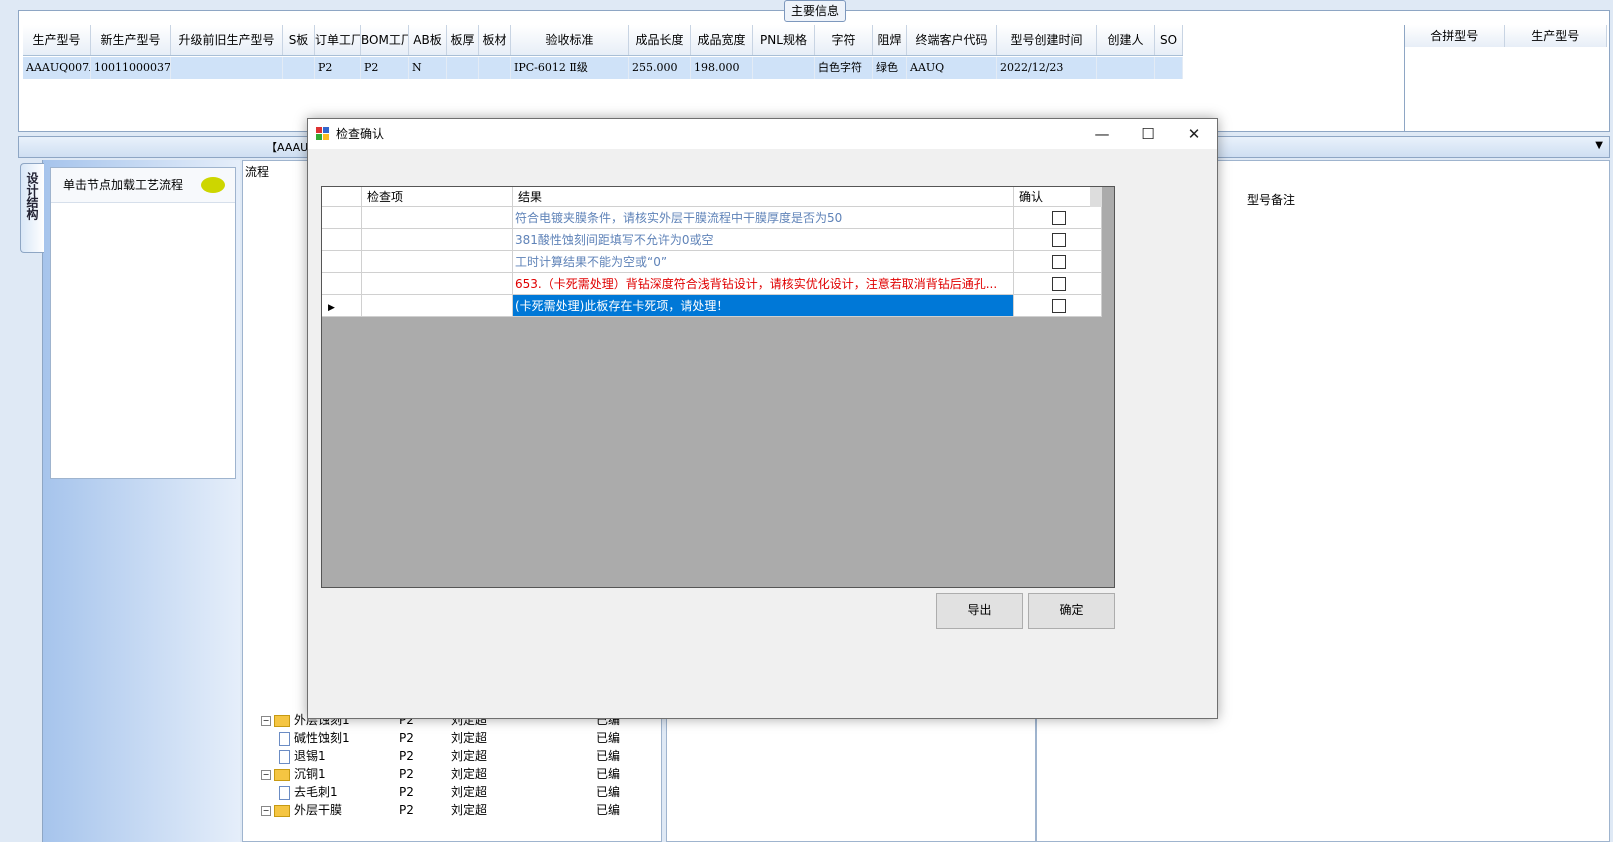  I want to click on main-col-header: 订单工厂, so click(338, 40).